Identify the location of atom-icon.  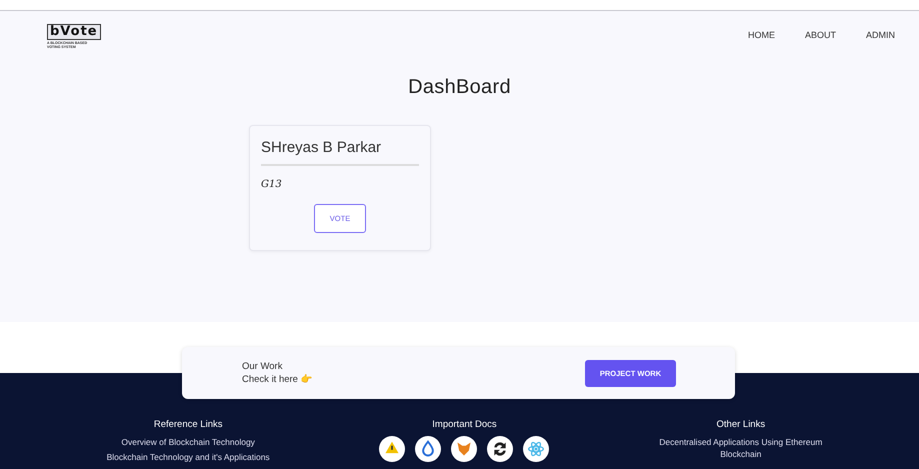
(536, 449).